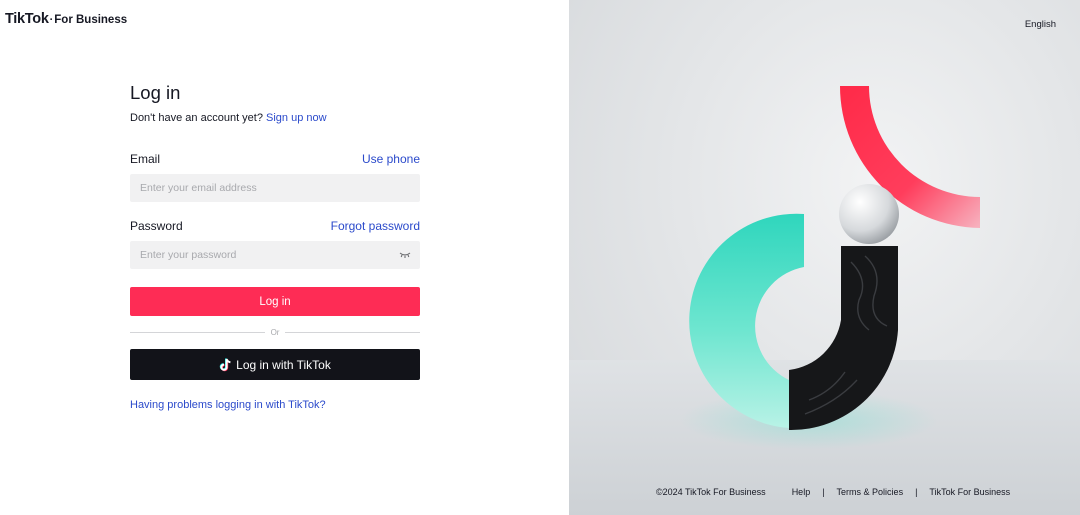 The image size is (1080, 515). Describe the element at coordinates (197, 332) in the screenshot. I see `divider-line-left` at that location.